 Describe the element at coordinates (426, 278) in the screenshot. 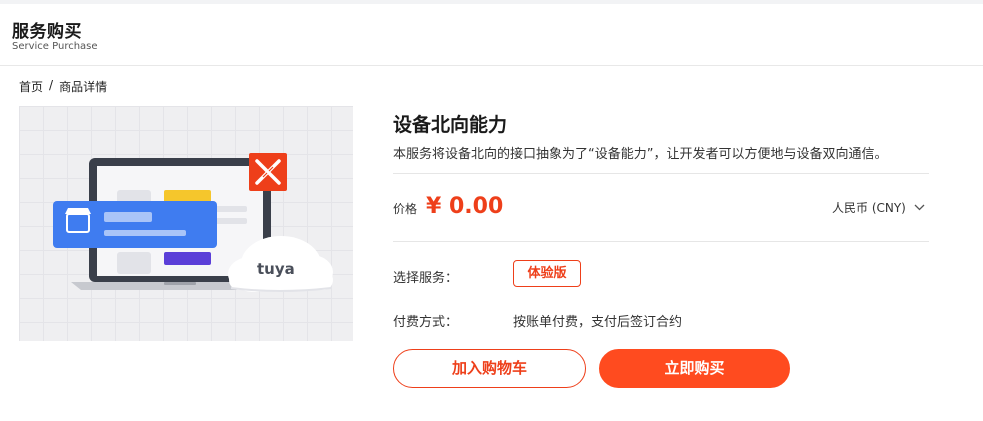

I see `service-label: 选择服务：` at that location.